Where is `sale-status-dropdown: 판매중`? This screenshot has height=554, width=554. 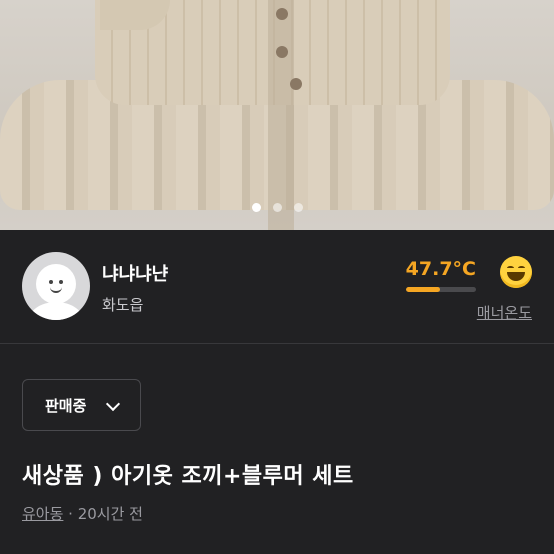
sale-status-dropdown: 판매중 is located at coordinates (81, 405).